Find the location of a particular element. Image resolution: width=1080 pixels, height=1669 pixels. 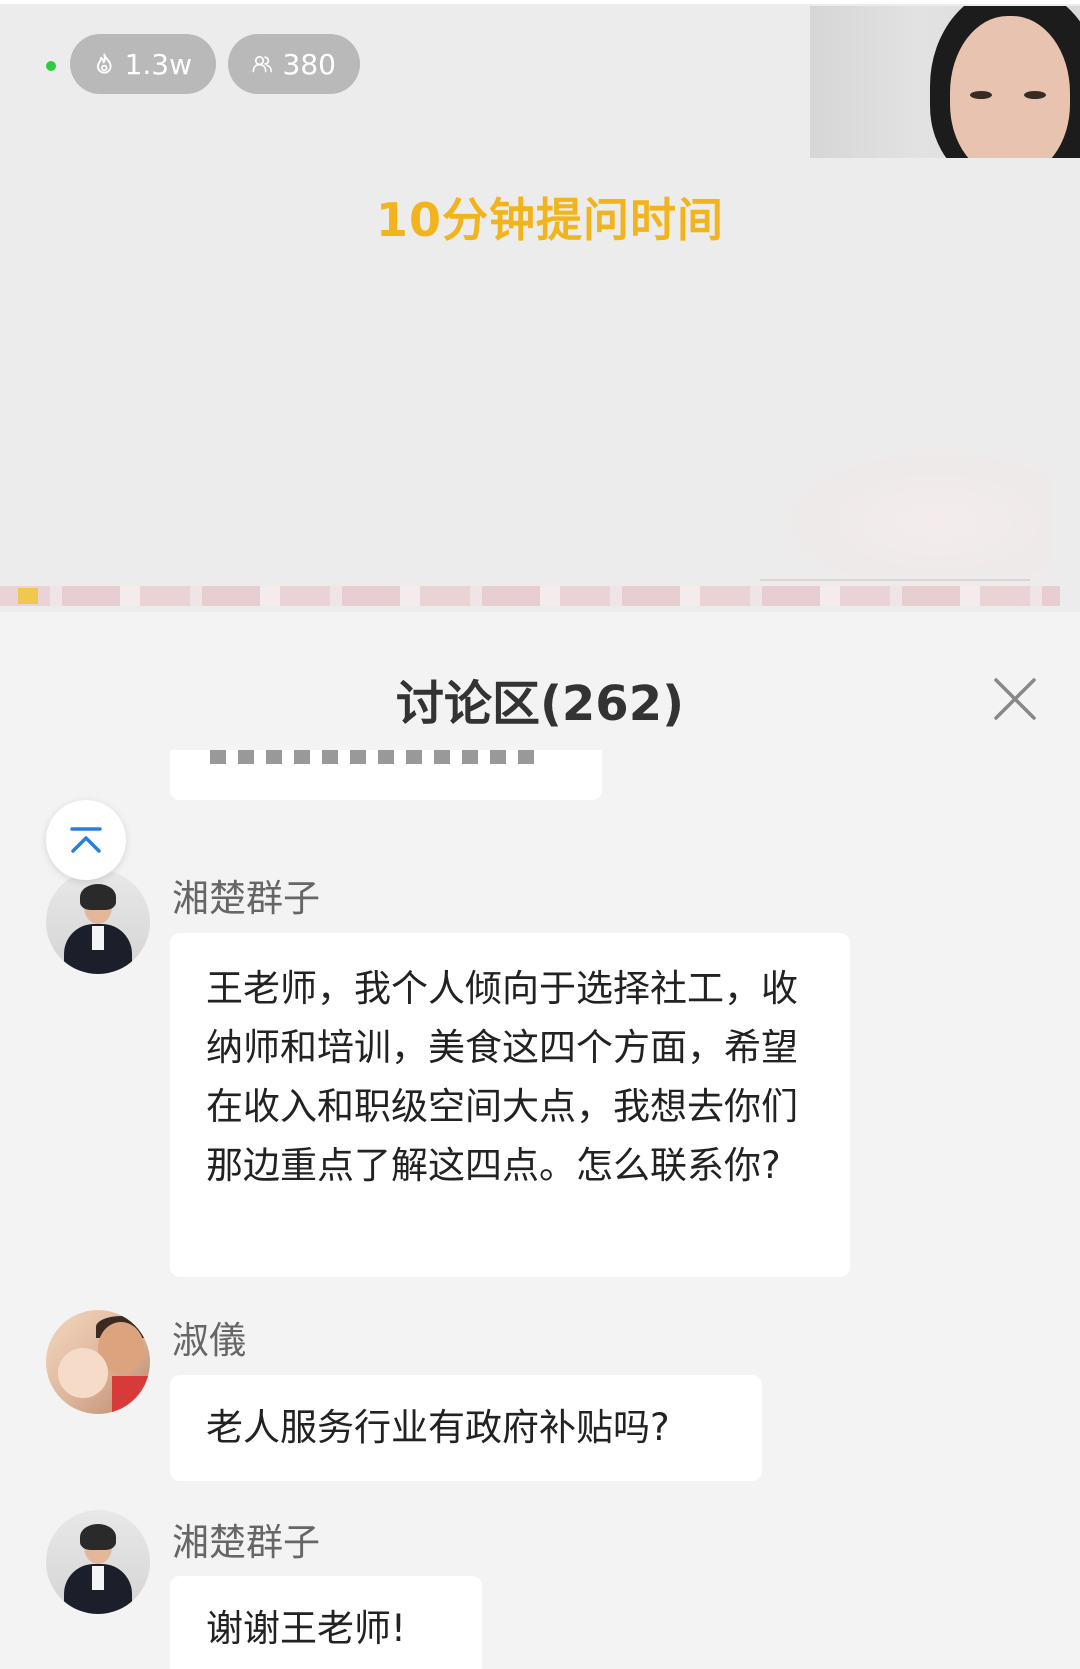

close-button is located at coordinates (1015, 699).